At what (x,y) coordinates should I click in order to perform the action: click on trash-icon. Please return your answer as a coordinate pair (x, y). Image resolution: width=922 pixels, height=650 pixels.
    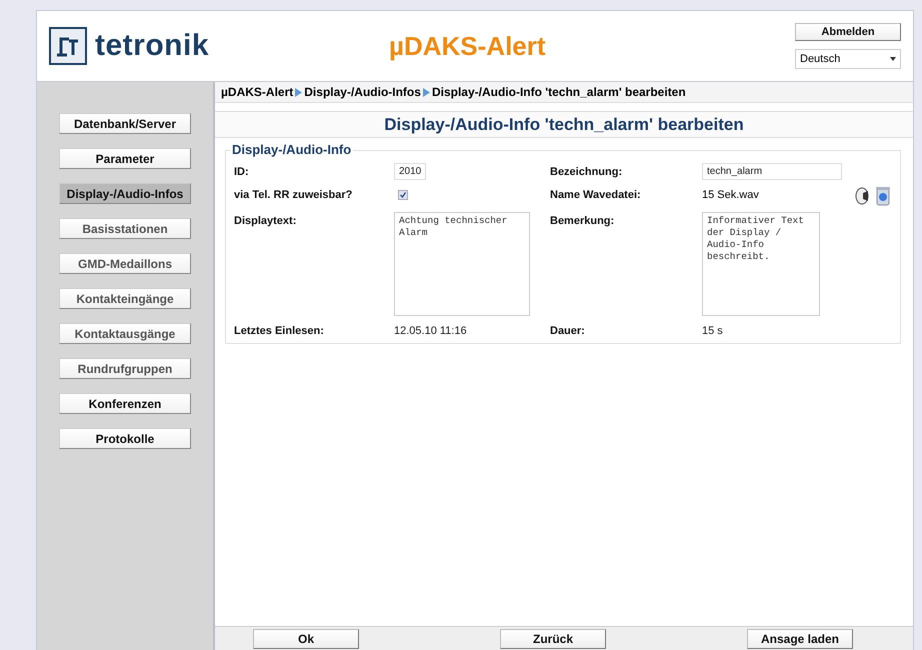
    Looking at the image, I should click on (883, 196).